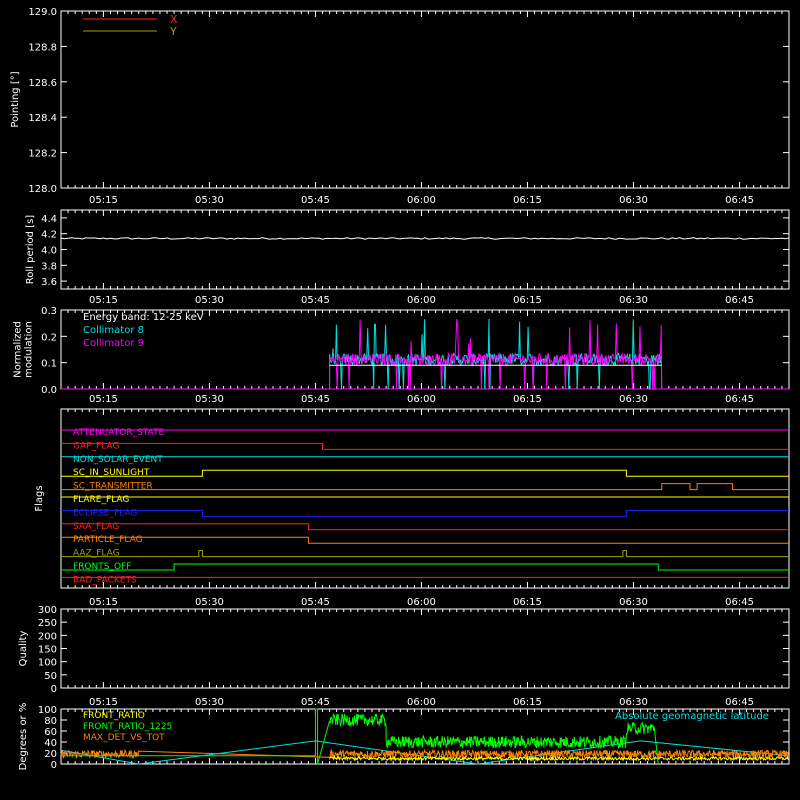 The image size is (800, 800). What do you see at coordinates (47, 663) in the screenshot?
I see `y-tick-label: 100` at bounding box center [47, 663].